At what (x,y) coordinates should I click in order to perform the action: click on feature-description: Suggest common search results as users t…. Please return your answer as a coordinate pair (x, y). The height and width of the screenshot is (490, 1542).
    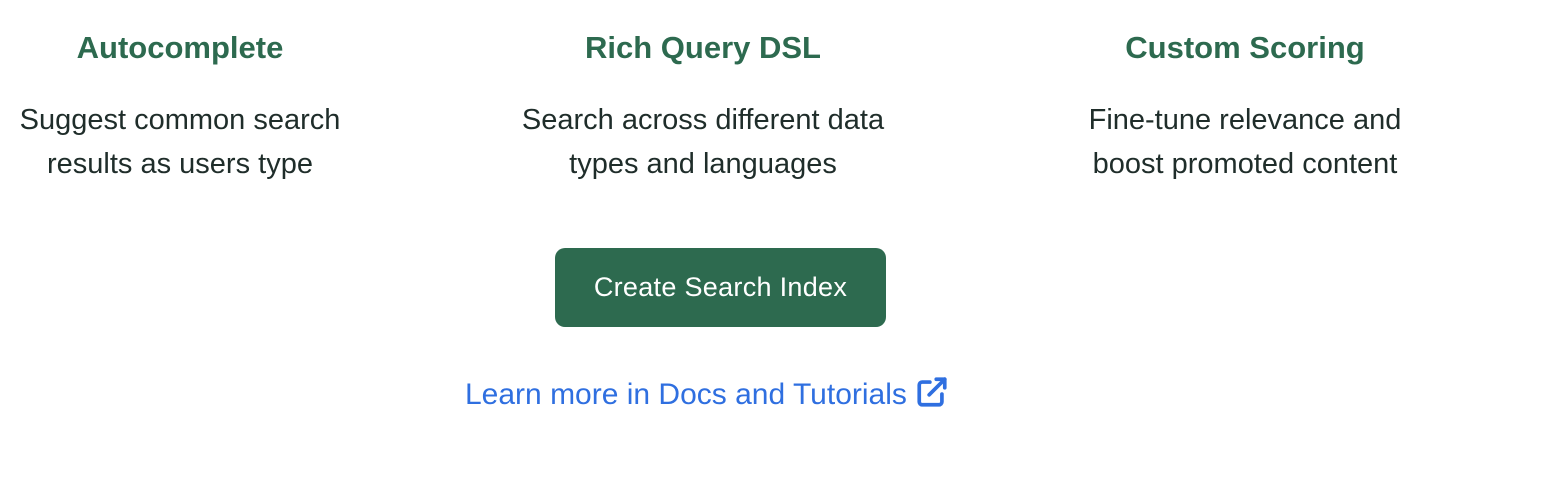
    Looking at the image, I should click on (180, 142).